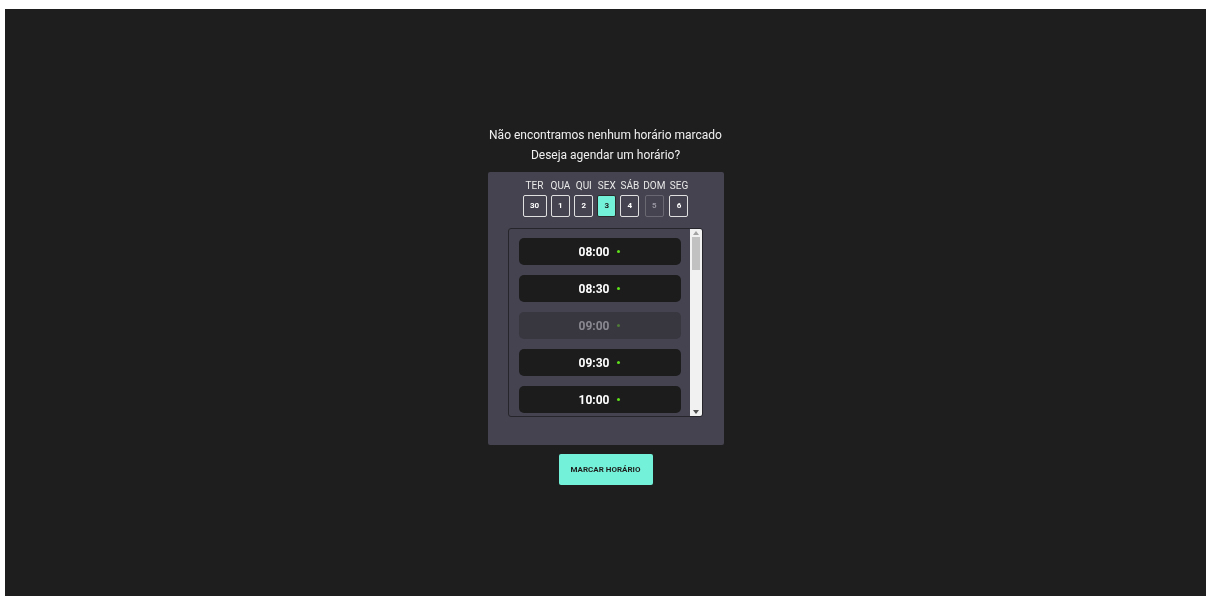 This screenshot has height=596, width=1206. I want to click on day-button: 1, so click(560, 206).